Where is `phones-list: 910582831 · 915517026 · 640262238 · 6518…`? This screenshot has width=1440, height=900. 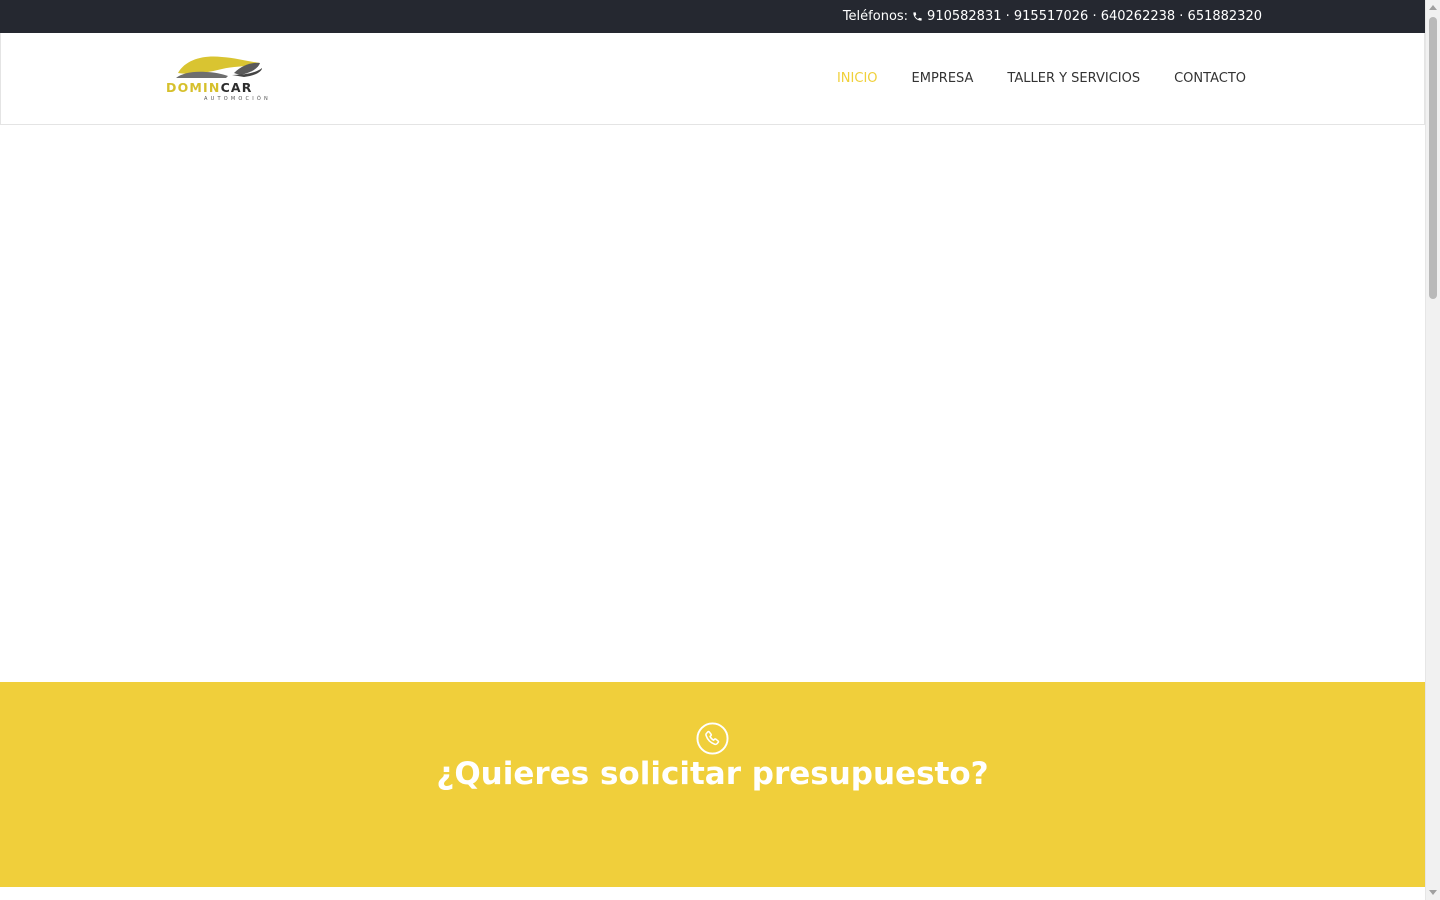 phones-list: 910582831 · 915517026 · 640262238 · 6518… is located at coordinates (1094, 16).